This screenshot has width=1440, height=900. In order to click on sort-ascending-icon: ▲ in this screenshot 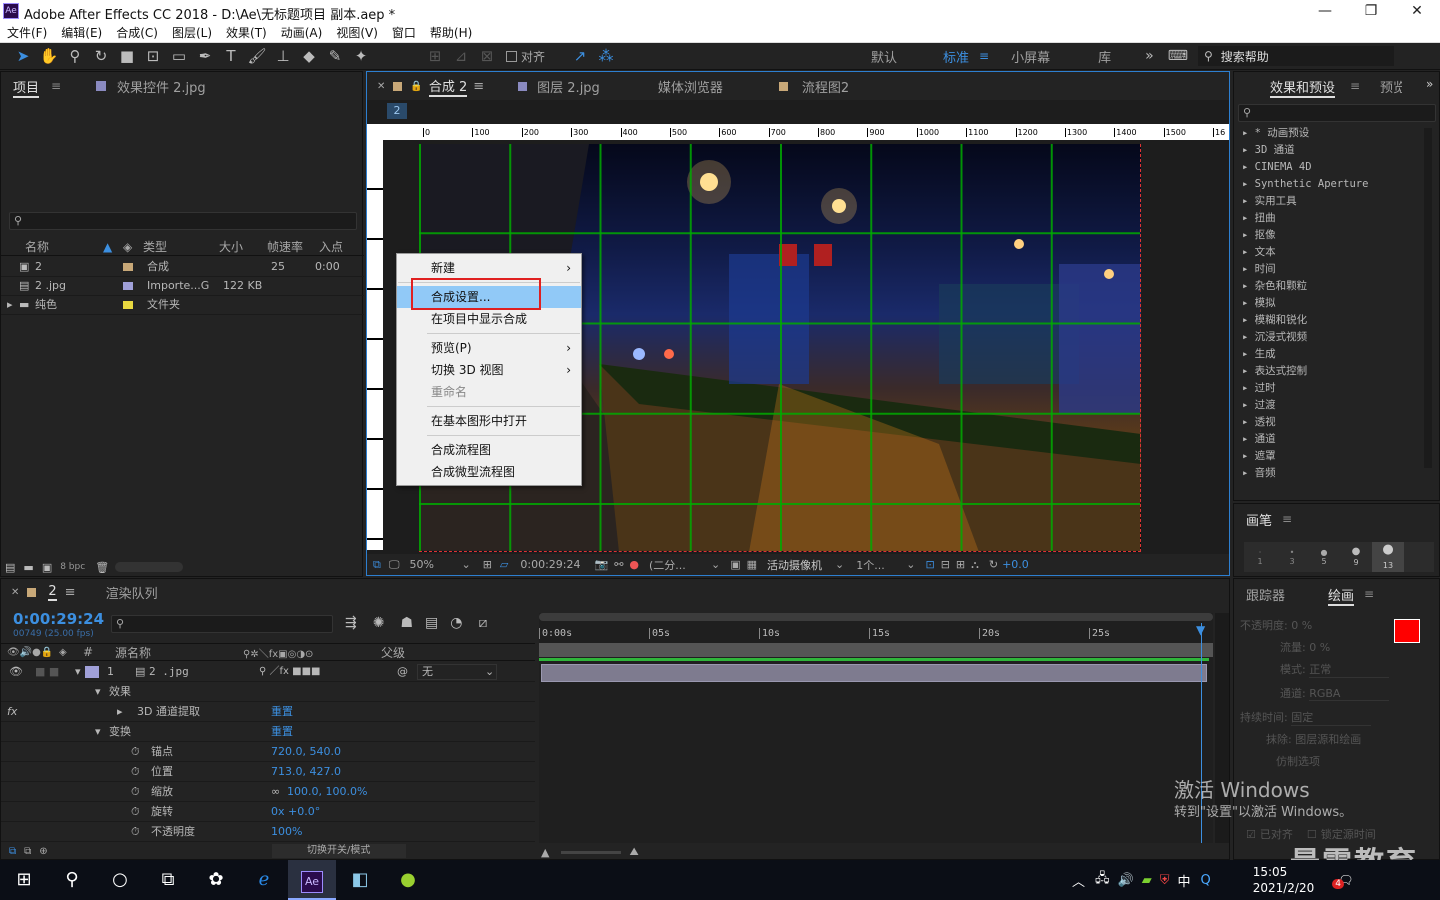, I will do `click(113, 247)`.